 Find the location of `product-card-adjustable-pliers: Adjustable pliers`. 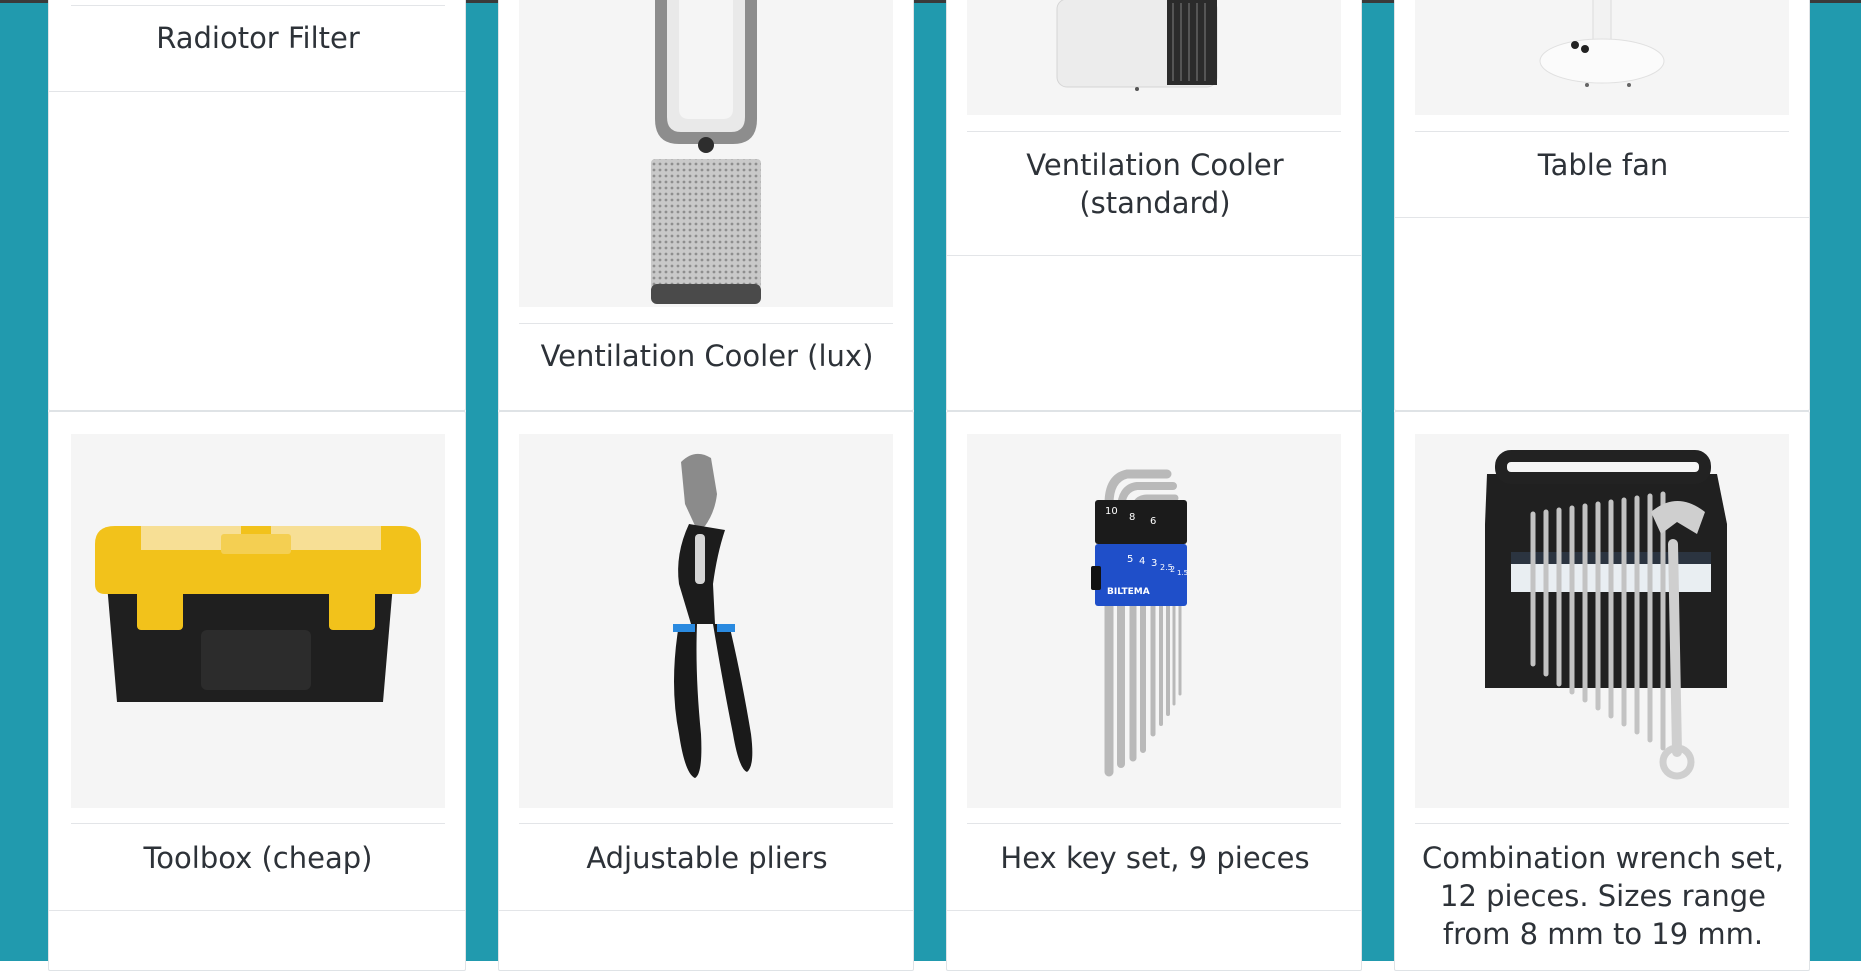

product-card-adjustable-pliers: Adjustable pliers is located at coordinates (706, 691).